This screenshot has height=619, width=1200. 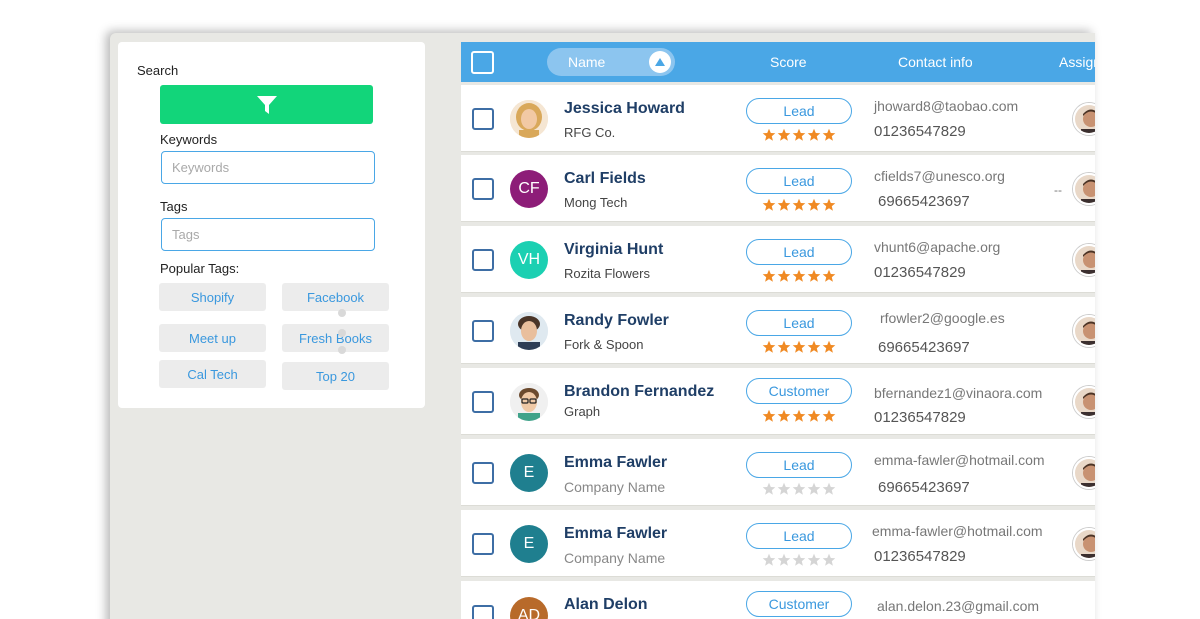 I want to click on popular-tags-label: Popular Tags:, so click(x=200, y=268).